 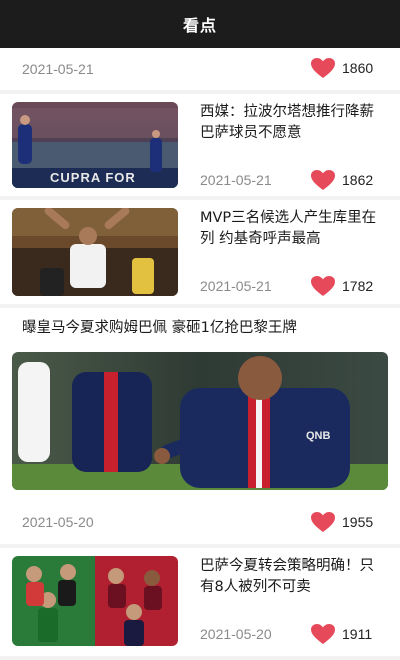 I want to click on like-count: 1862, so click(x=358, y=180).